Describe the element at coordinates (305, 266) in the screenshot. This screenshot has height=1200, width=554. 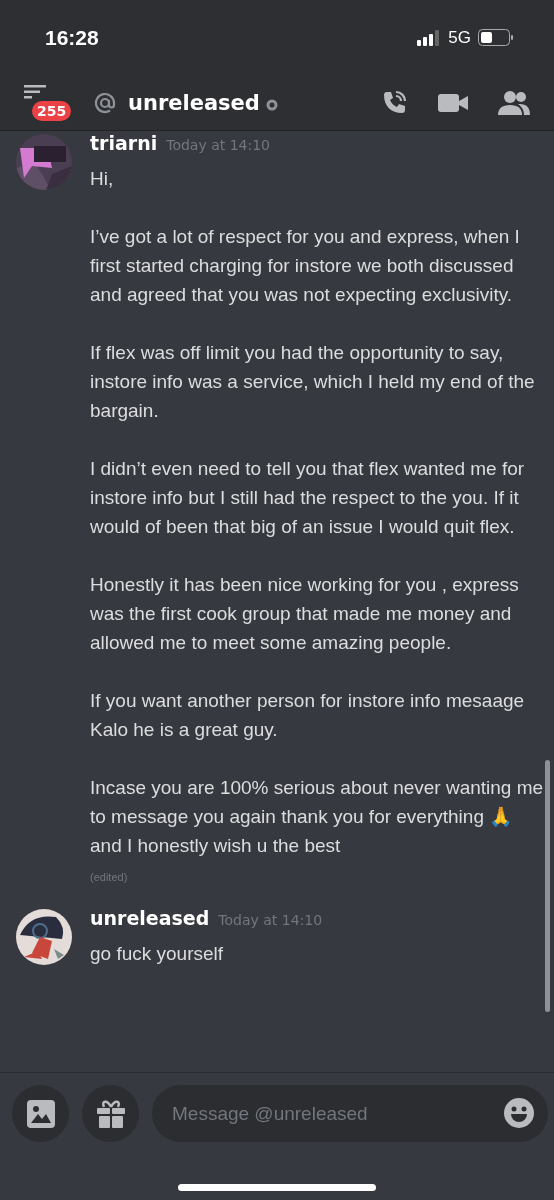
I see `message-text: I’ve got a lot of respect for you and express, when I first started charging for instore we both discussed and agreed that you was not expecting exclusivity.` at that location.